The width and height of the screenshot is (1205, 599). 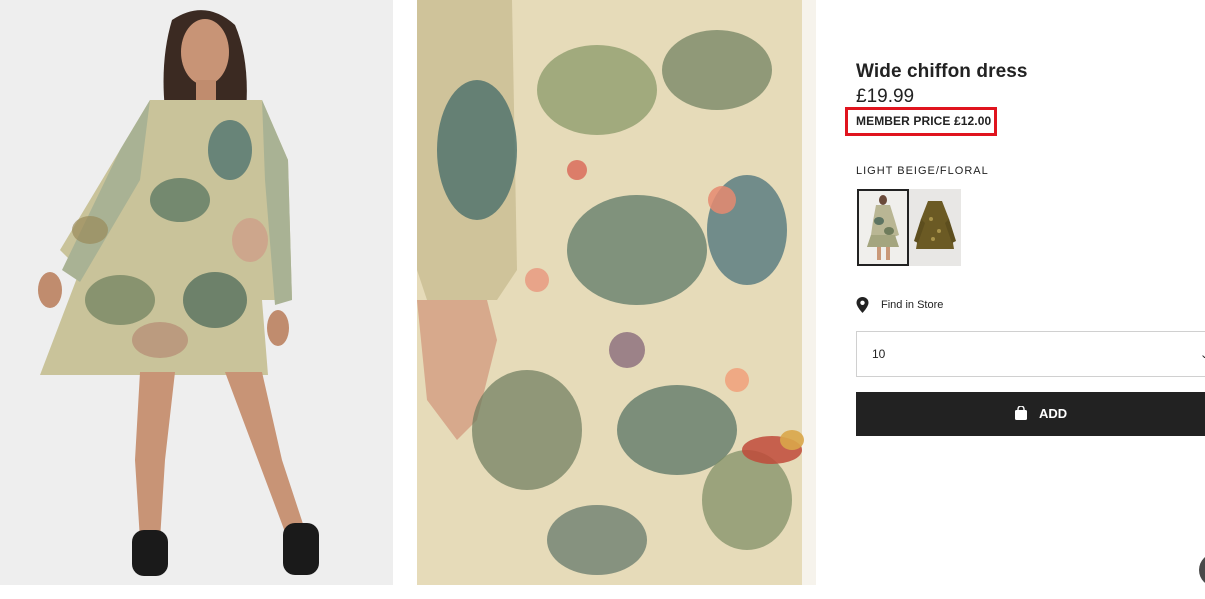 I want to click on color-swatch-dark-khaki-patterned, so click(x=935, y=227).